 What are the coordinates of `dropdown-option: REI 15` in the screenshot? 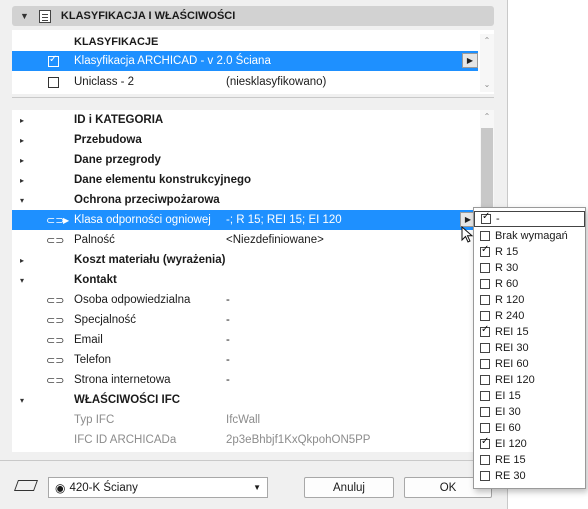 It's located at (529, 332).